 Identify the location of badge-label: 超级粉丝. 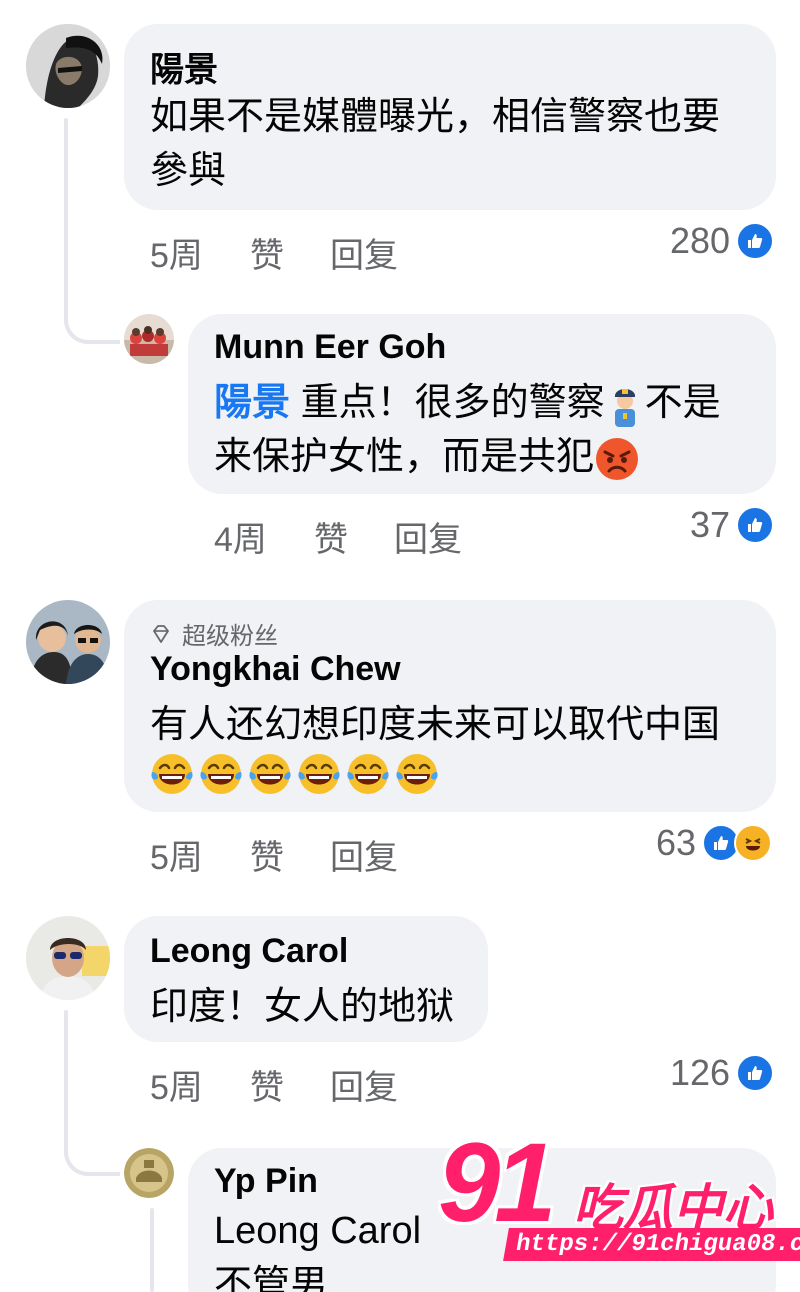
(230, 636).